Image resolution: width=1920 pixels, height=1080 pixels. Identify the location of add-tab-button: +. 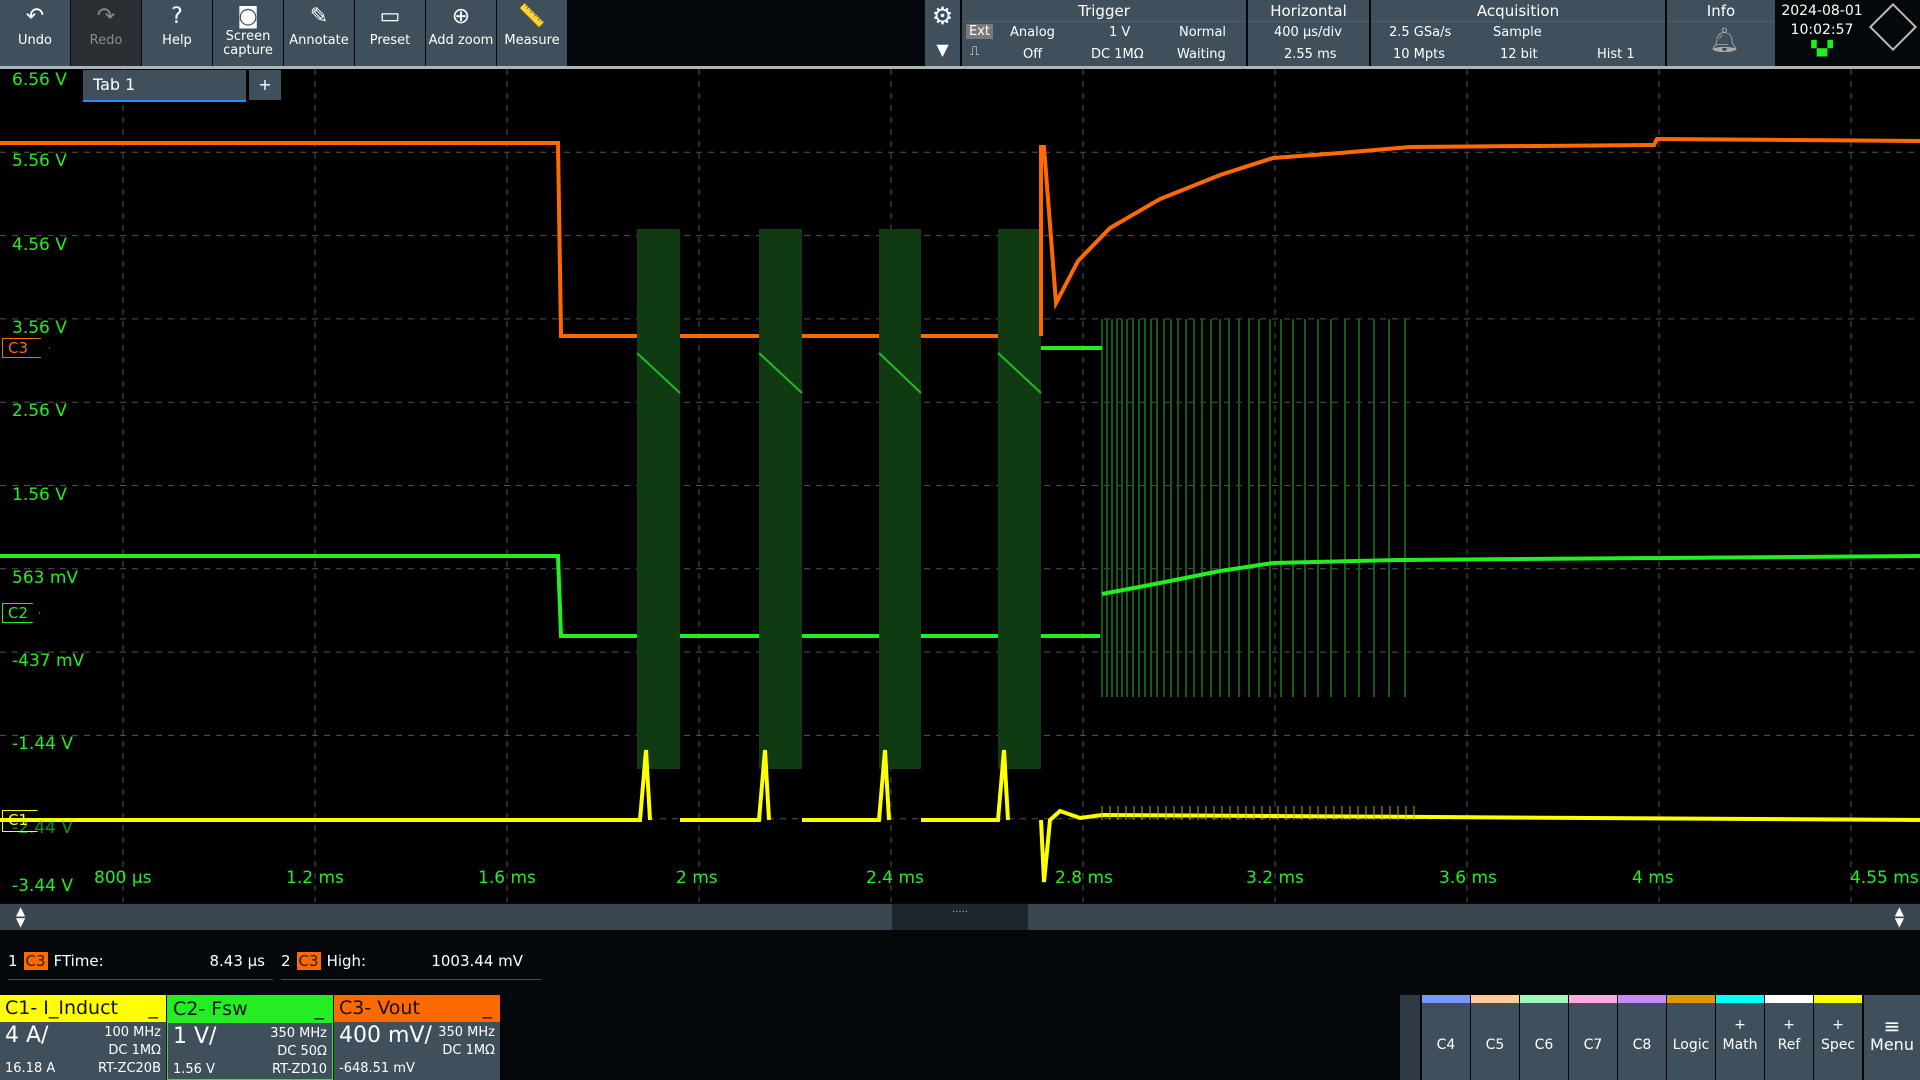
(265, 85).